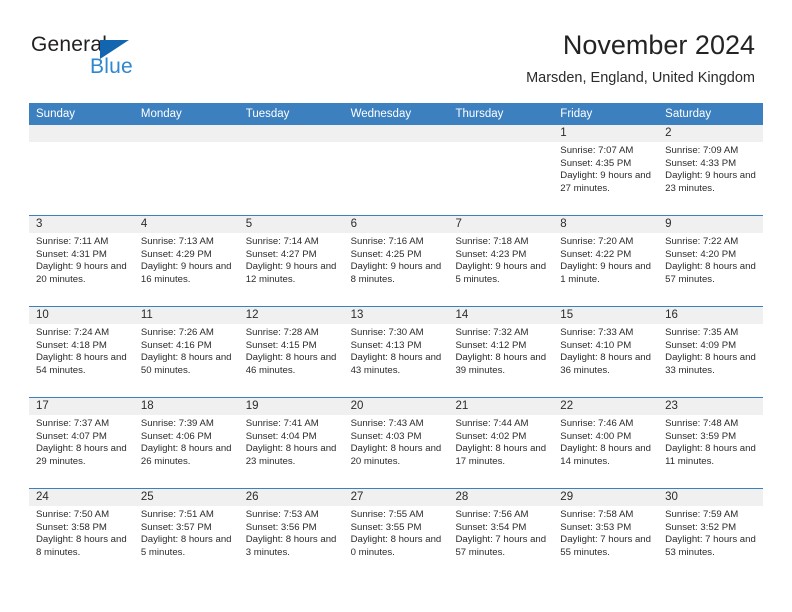  What do you see at coordinates (381, 114) in the screenshot?
I see `weekday-wednesday: Wednesday` at bounding box center [381, 114].